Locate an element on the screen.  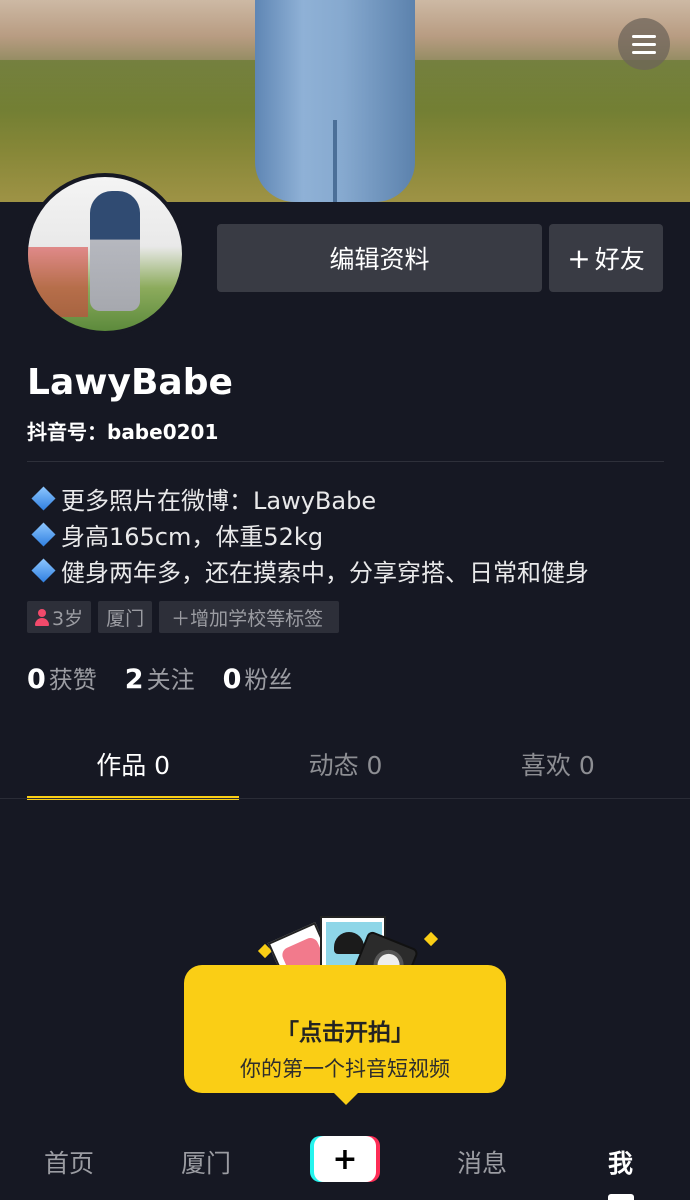
stat-label: 关注 is located at coordinates (170, 680).